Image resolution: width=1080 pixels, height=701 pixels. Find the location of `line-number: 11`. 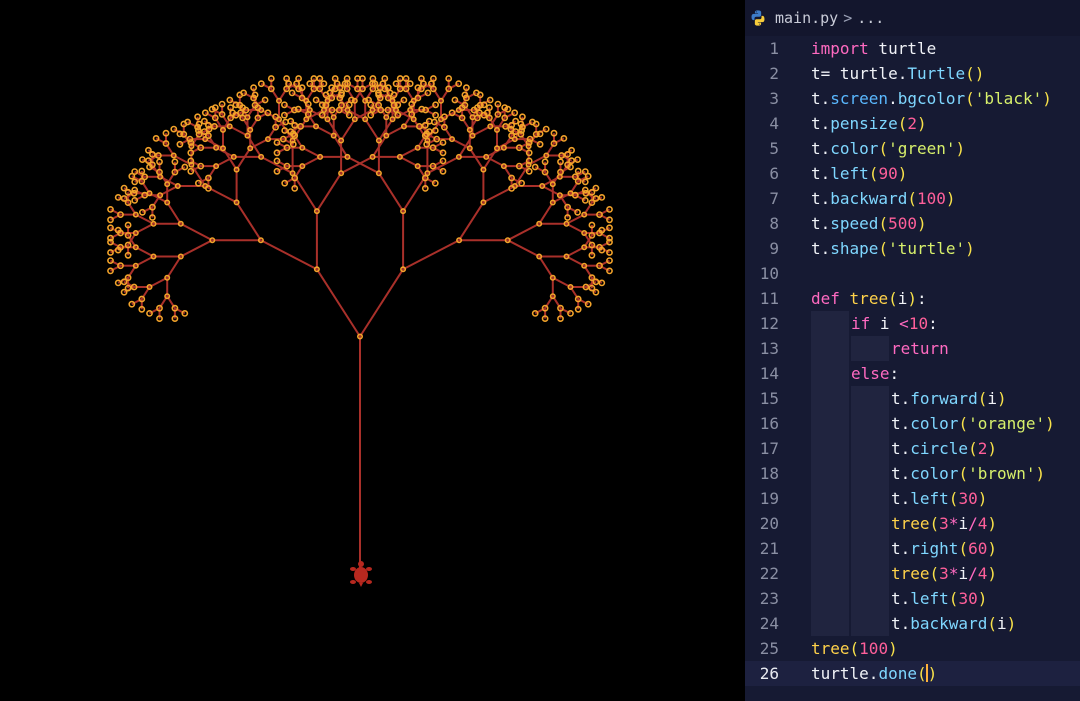

line-number: 11 is located at coordinates (769, 298).